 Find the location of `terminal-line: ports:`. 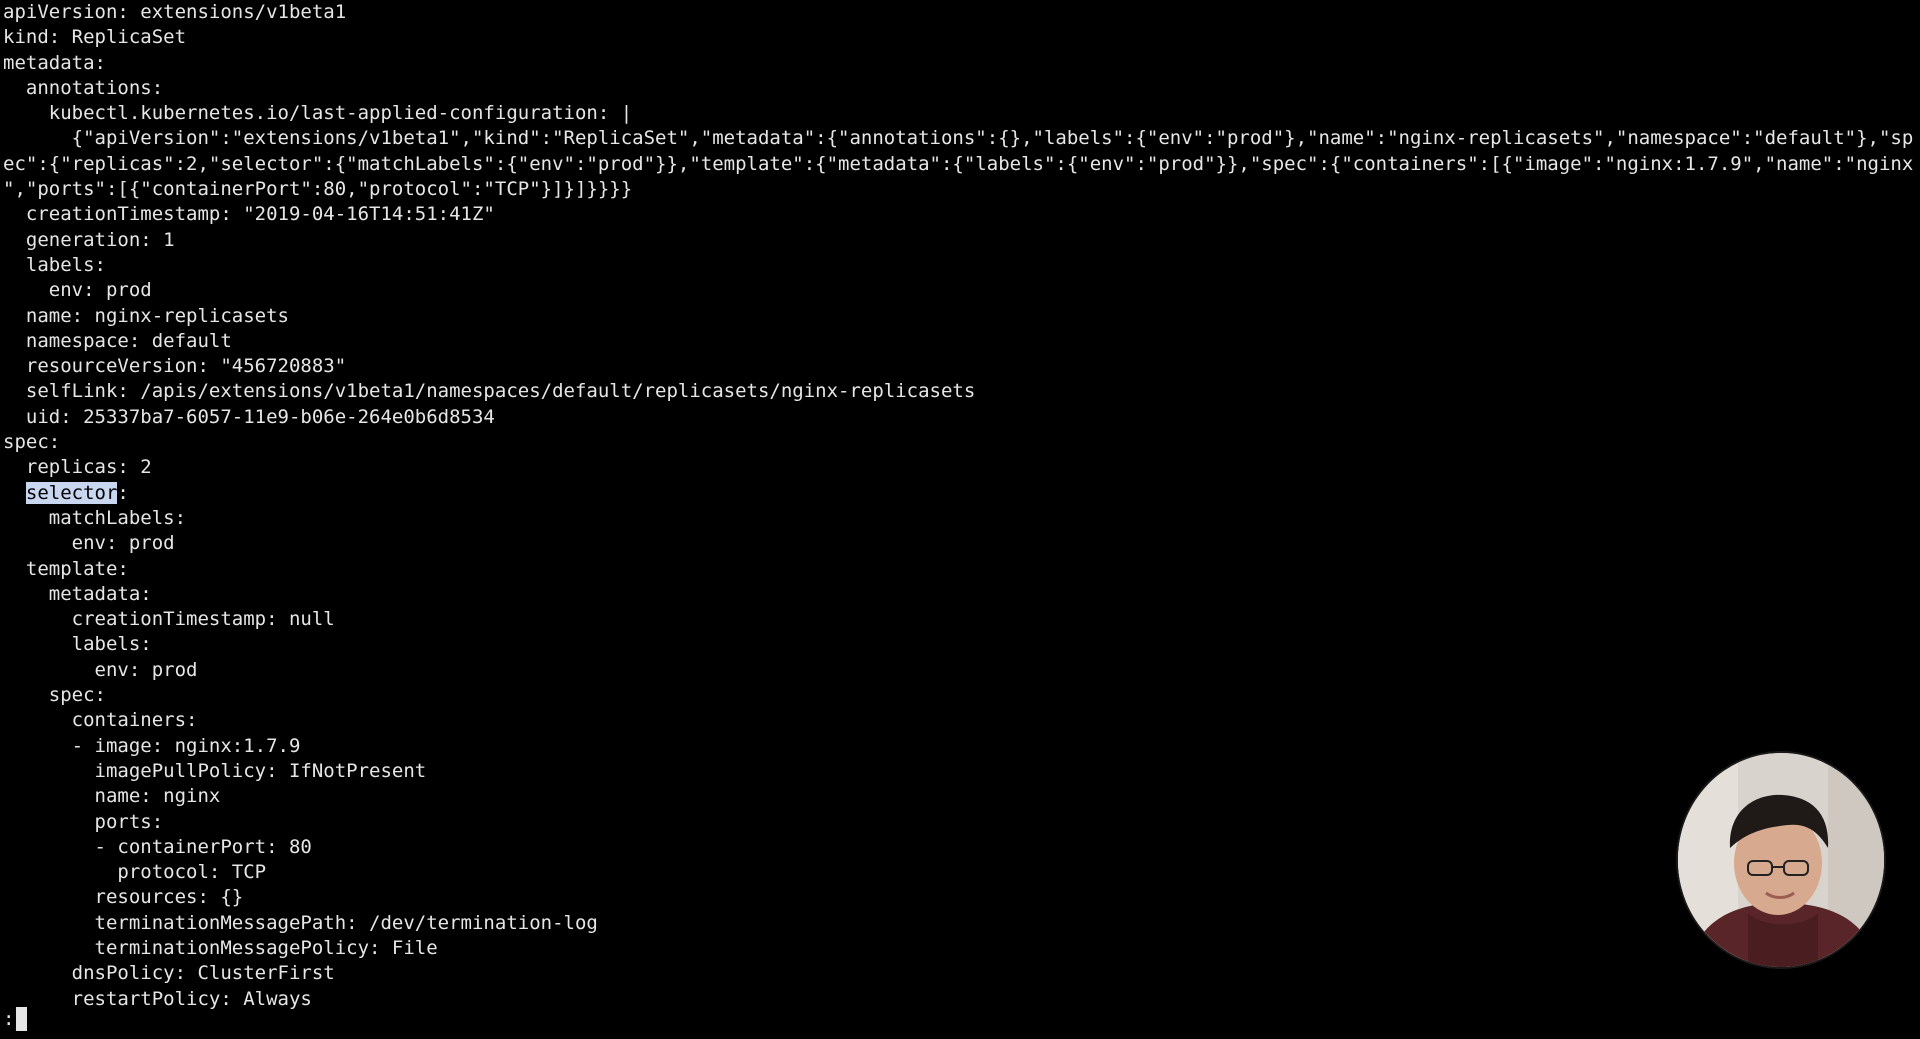

terminal-line: ports: is located at coordinates (83, 821).